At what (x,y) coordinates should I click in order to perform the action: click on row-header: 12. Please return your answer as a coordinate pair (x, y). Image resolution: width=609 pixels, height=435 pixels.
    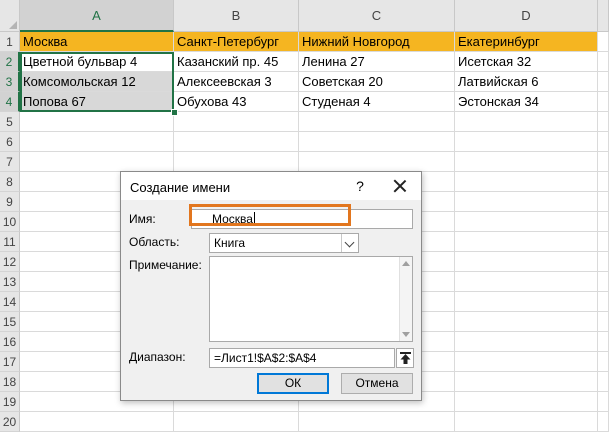
    Looking at the image, I should click on (10, 262).